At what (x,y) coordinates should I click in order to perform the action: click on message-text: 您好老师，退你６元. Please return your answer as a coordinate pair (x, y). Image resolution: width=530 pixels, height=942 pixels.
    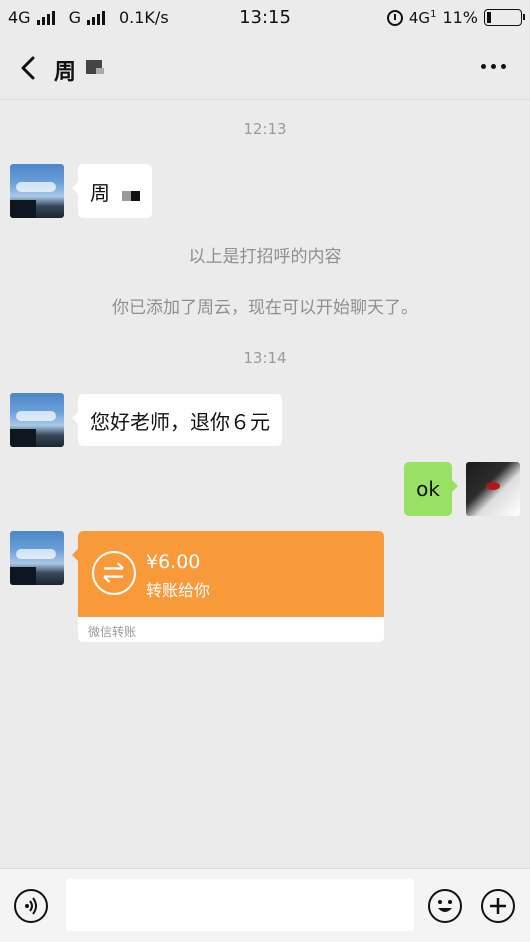
    Looking at the image, I should click on (180, 421).